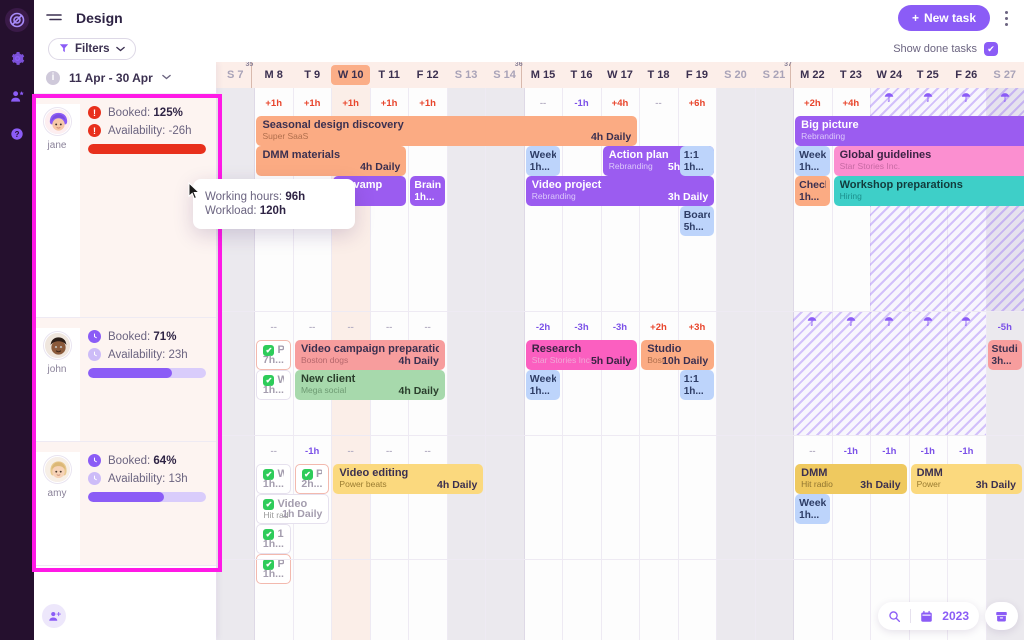  What do you see at coordinates (125, 206) in the screenshot?
I see `person-row: jane! Booked: 125%! Availability: -26h` at bounding box center [125, 206].